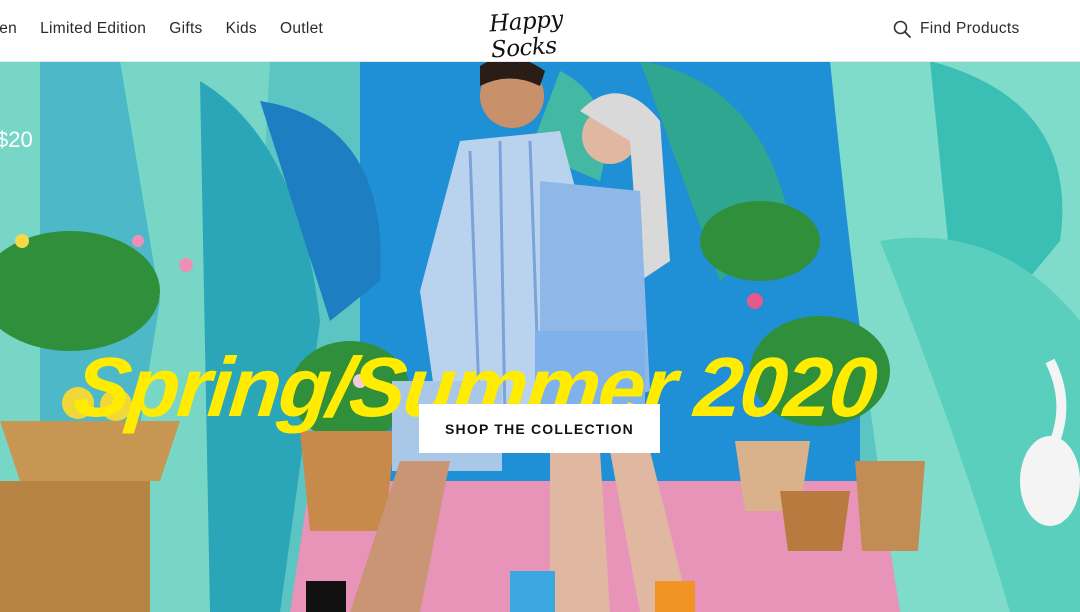 This screenshot has width=1080, height=612. Describe the element at coordinates (185, 29) in the screenshot. I see `nav-item-gifts: Gifts` at that location.